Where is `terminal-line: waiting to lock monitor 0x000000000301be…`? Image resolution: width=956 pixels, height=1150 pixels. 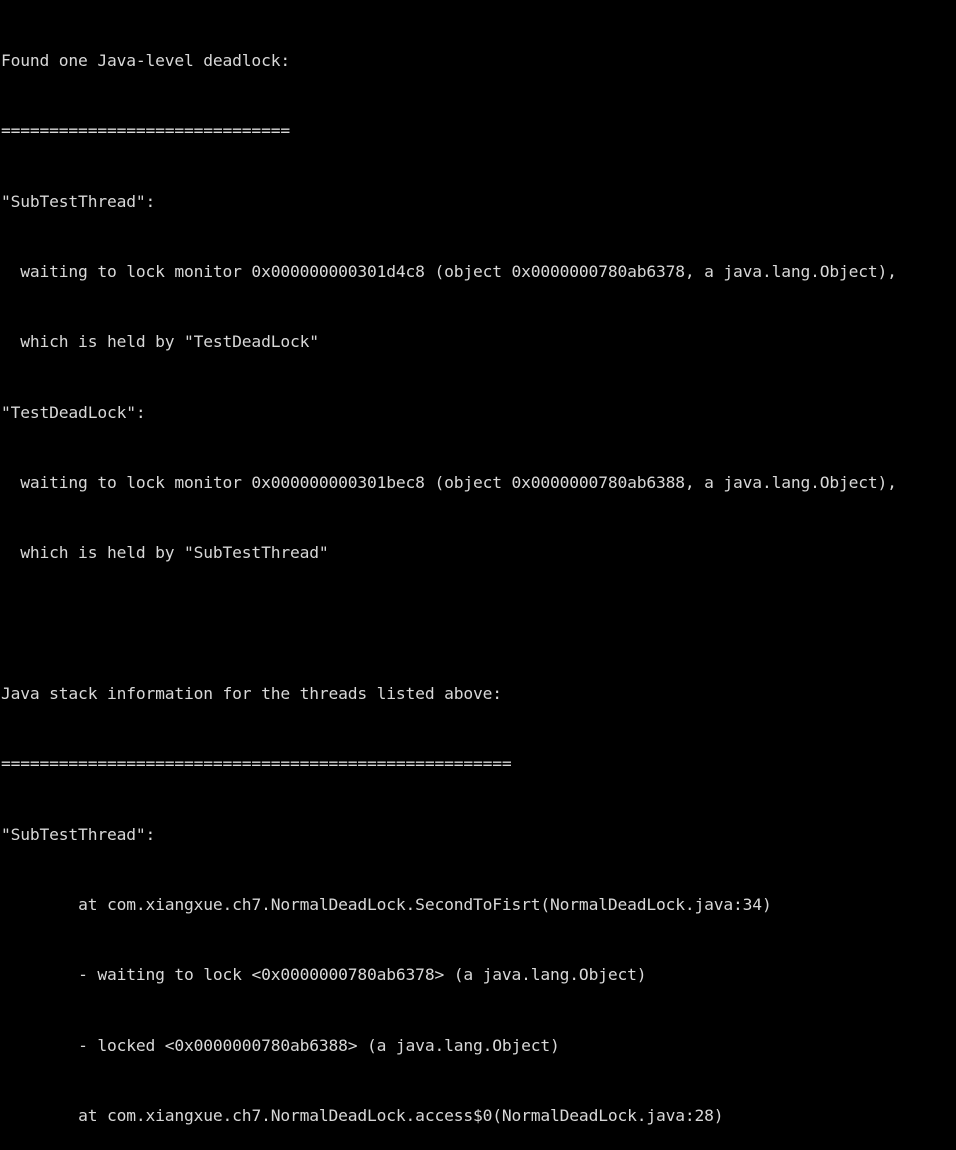
terminal-line: waiting to lock monitor 0x000000000301be… is located at coordinates (449, 482).